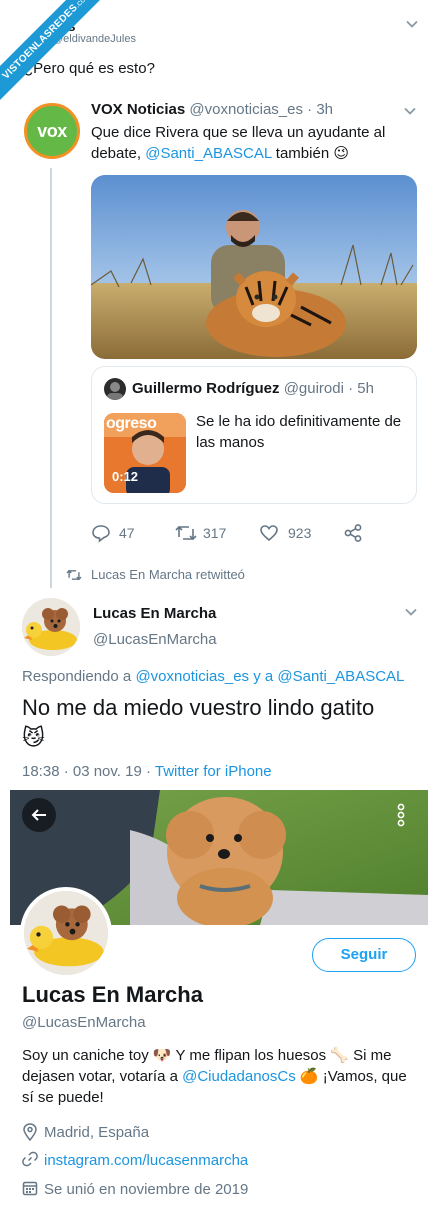 This screenshot has width=438, height=1216. What do you see at coordinates (208, 153) in the screenshot?
I see `mention-link: @Santi_ABASCAL` at bounding box center [208, 153].